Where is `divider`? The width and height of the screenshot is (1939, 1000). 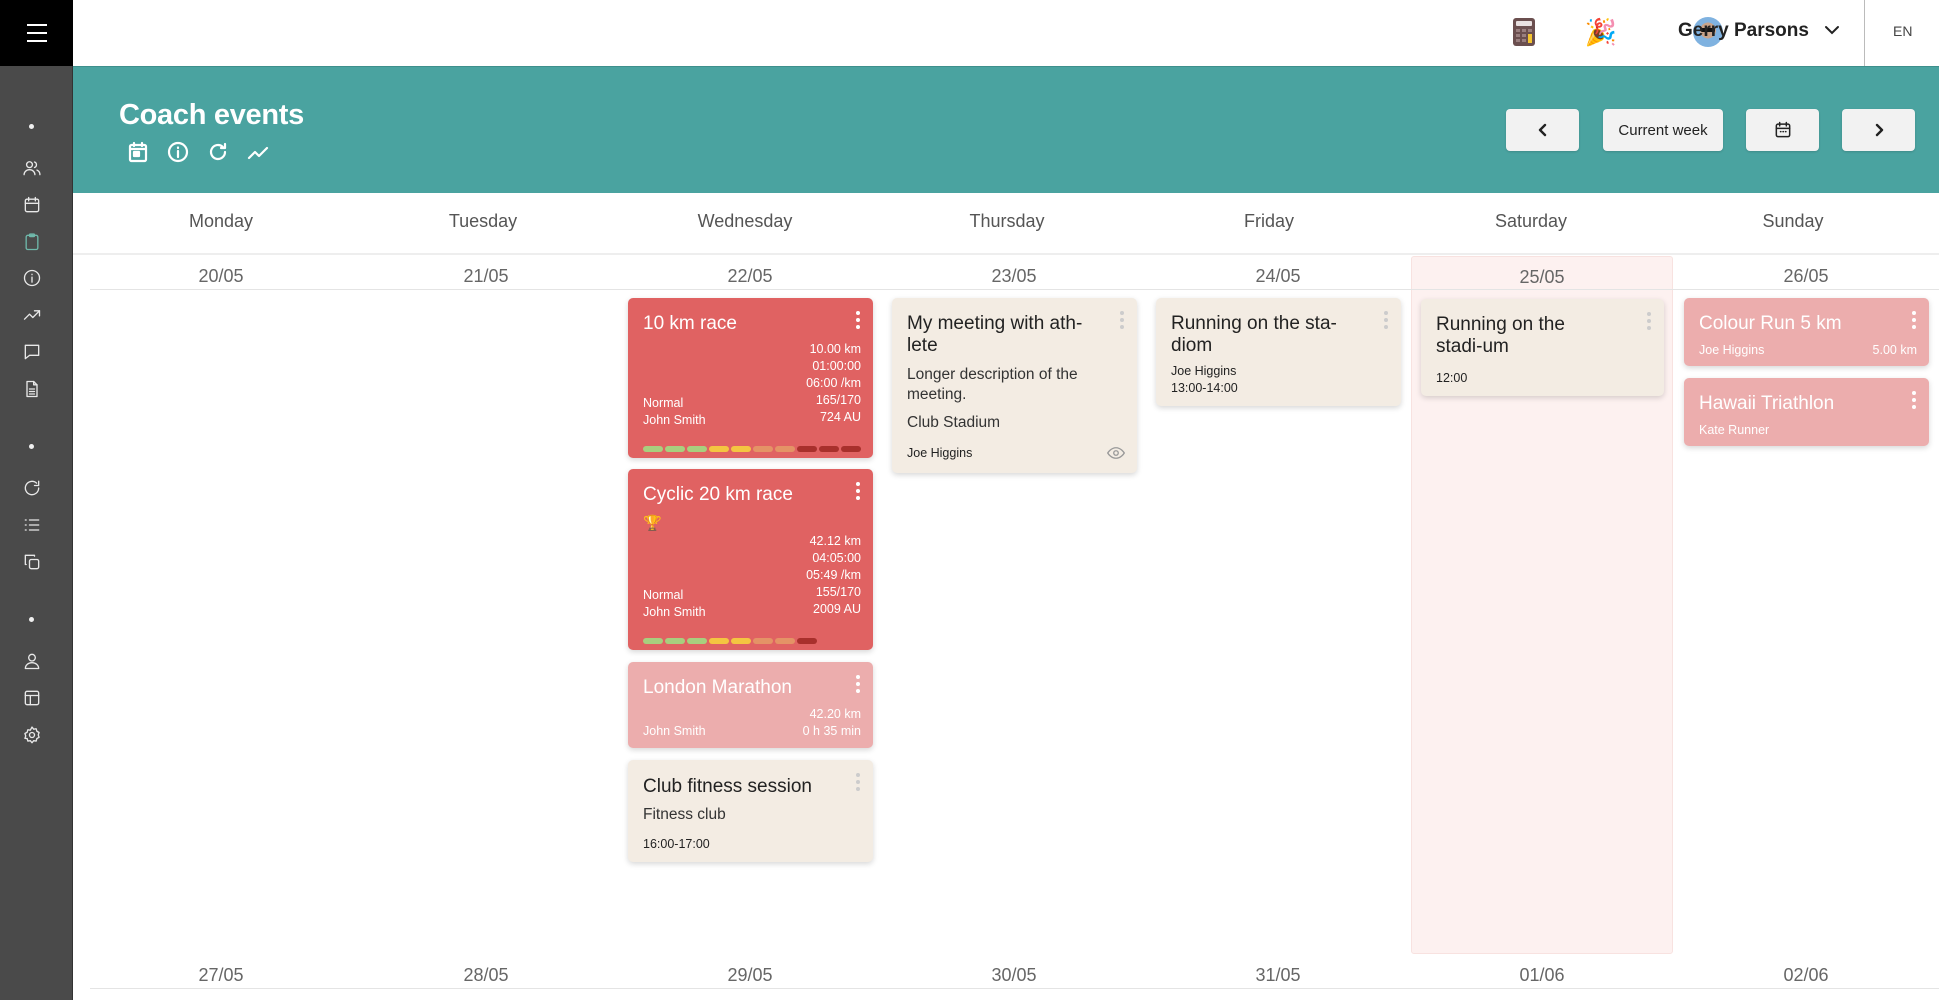
divider is located at coordinates (1014, 988).